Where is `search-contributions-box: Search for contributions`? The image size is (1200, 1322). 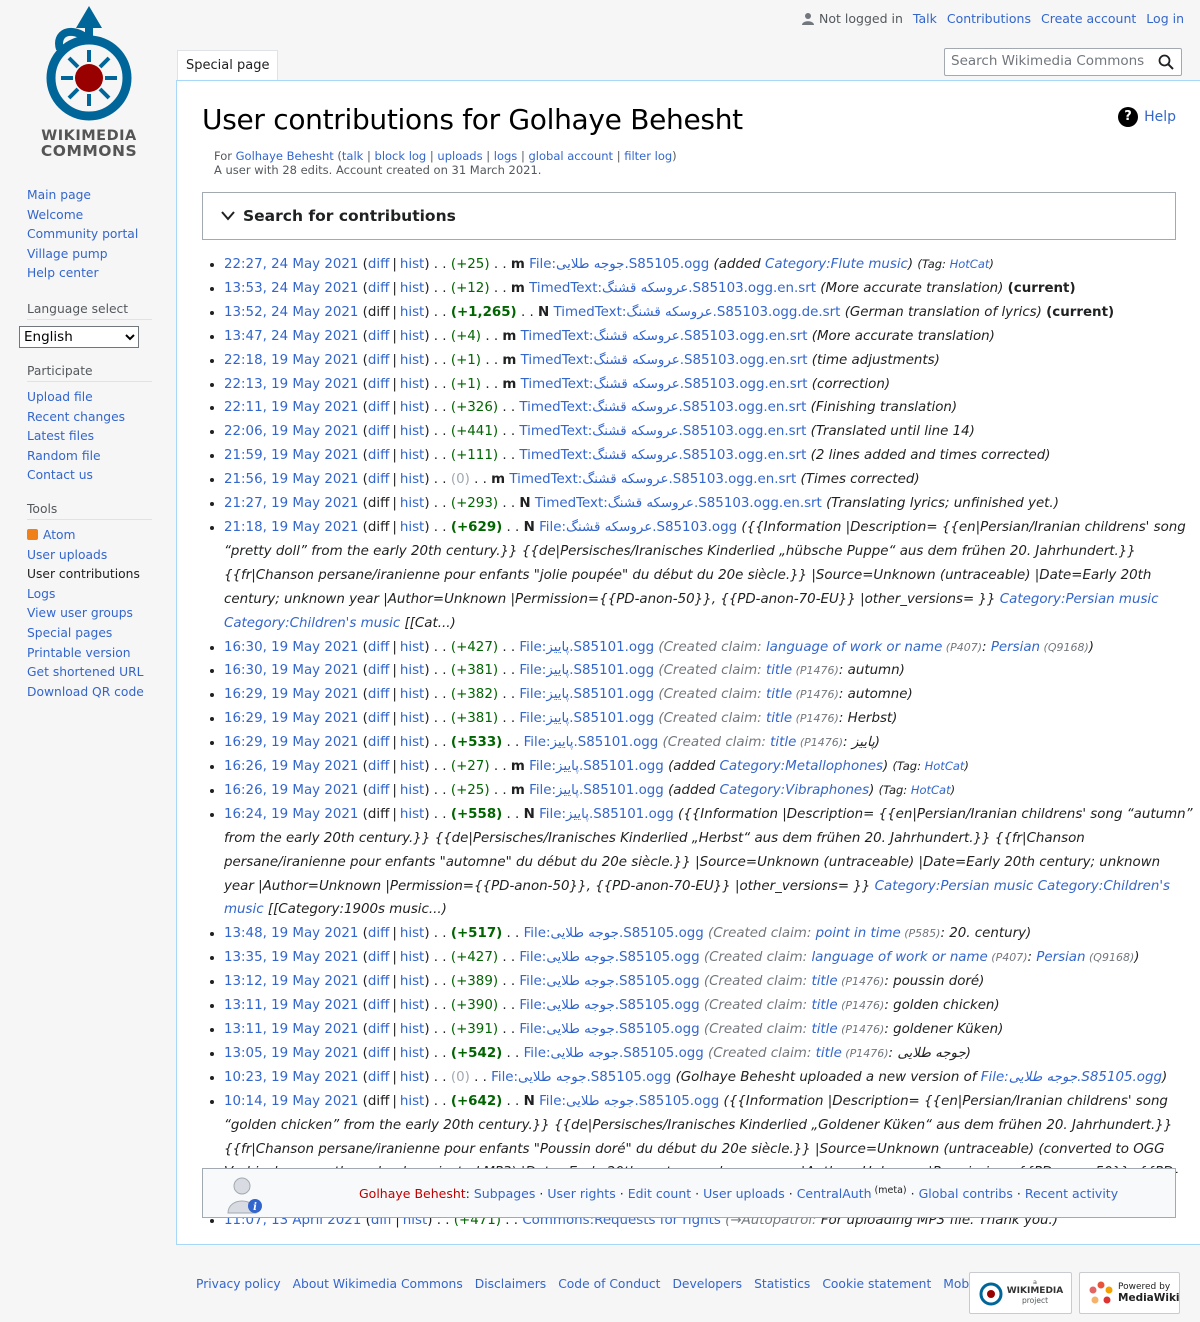 search-contributions-box: Search for contributions is located at coordinates (689, 216).